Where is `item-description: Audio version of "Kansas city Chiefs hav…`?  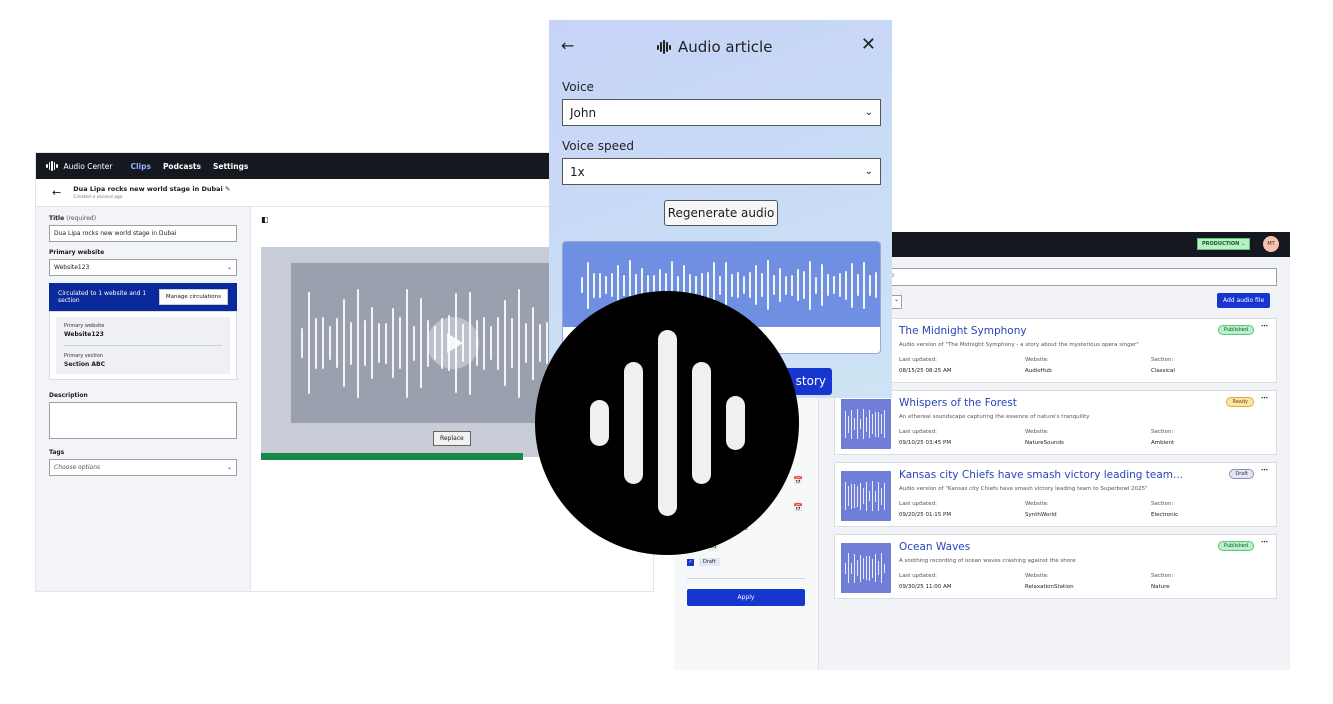
item-description: Audio version of "Kansas city Chiefs hav… is located at coordinates (1023, 489).